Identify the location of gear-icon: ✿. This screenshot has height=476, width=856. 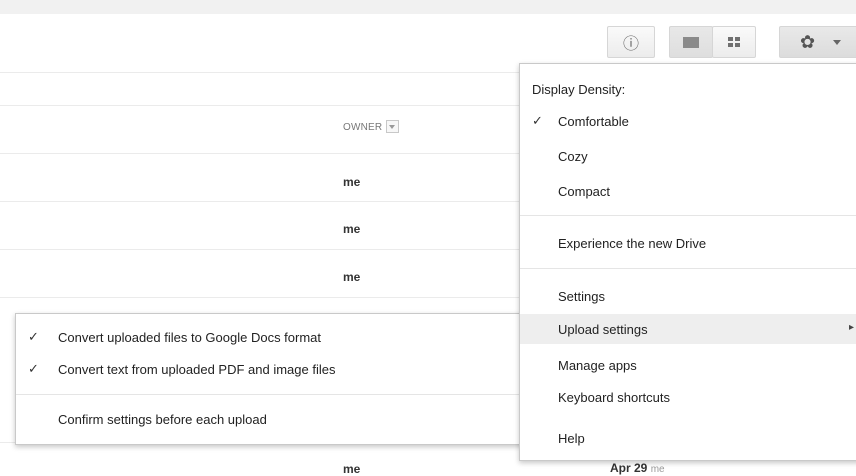
(808, 41).